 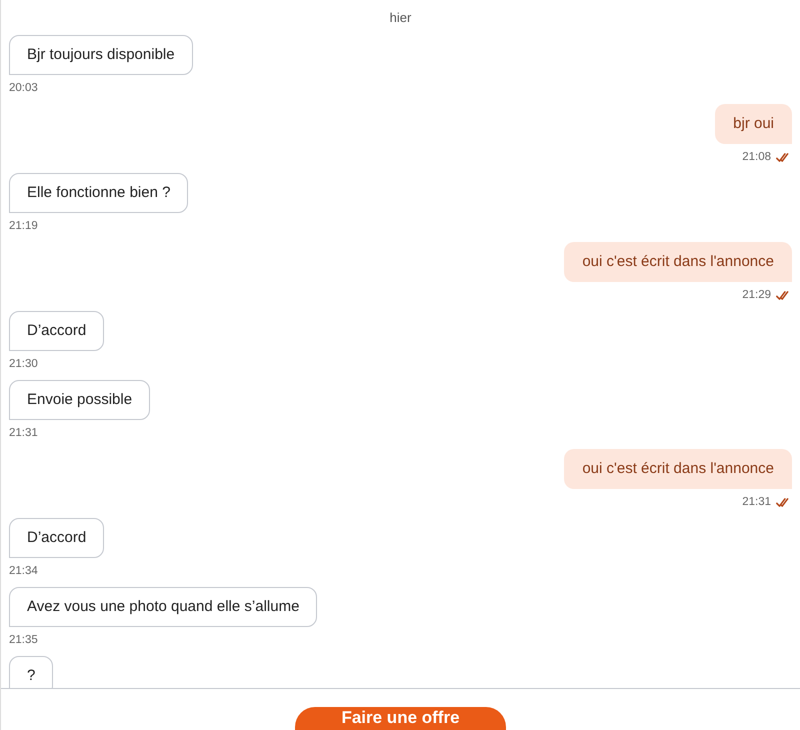 I want to click on sent-message: bjr oui, so click(x=753, y=124).